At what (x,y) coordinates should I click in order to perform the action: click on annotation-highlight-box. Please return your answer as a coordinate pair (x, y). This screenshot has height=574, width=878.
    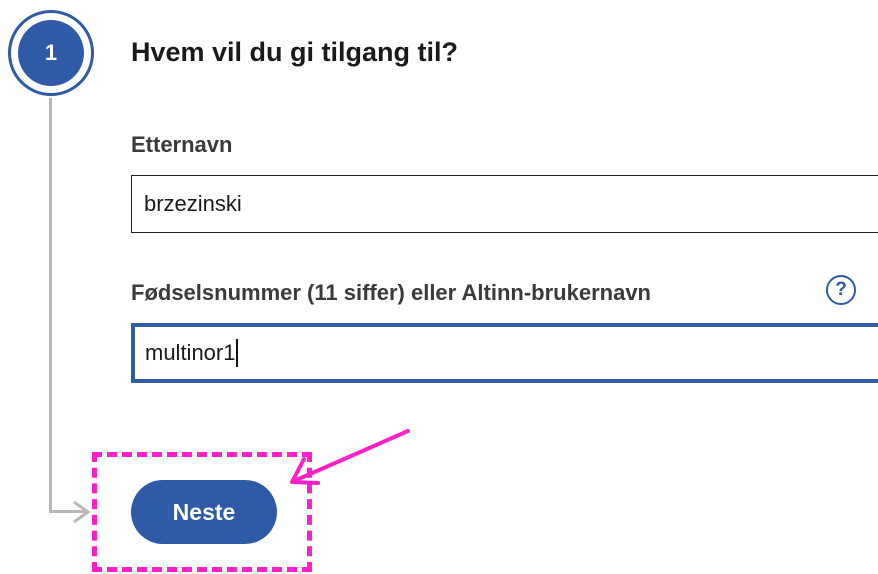
    Looking at the image, I should click on (202, 512).